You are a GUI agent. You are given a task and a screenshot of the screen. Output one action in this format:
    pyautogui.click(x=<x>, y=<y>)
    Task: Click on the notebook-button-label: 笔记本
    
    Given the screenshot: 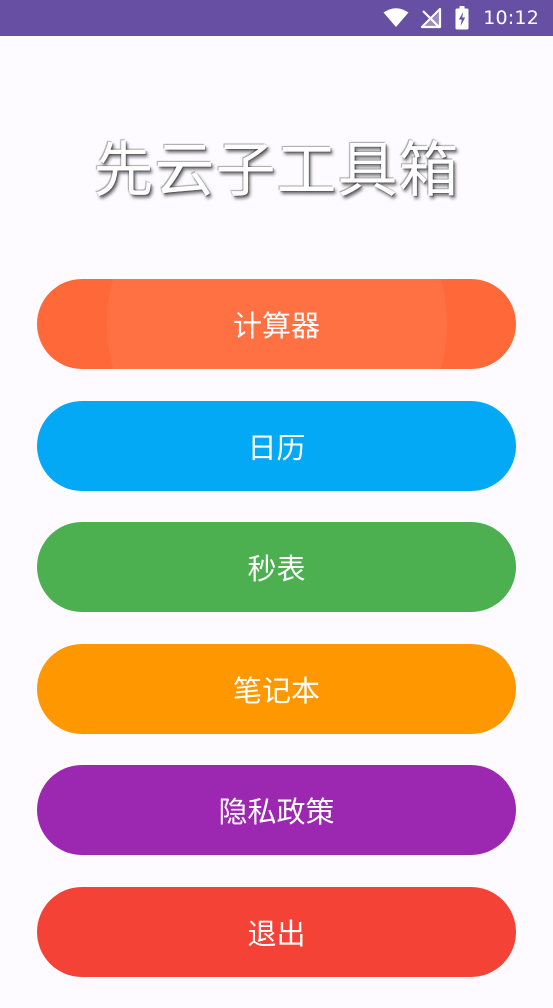 What is the action you would take?
    pyautogui.click(x=276, y=690)
    